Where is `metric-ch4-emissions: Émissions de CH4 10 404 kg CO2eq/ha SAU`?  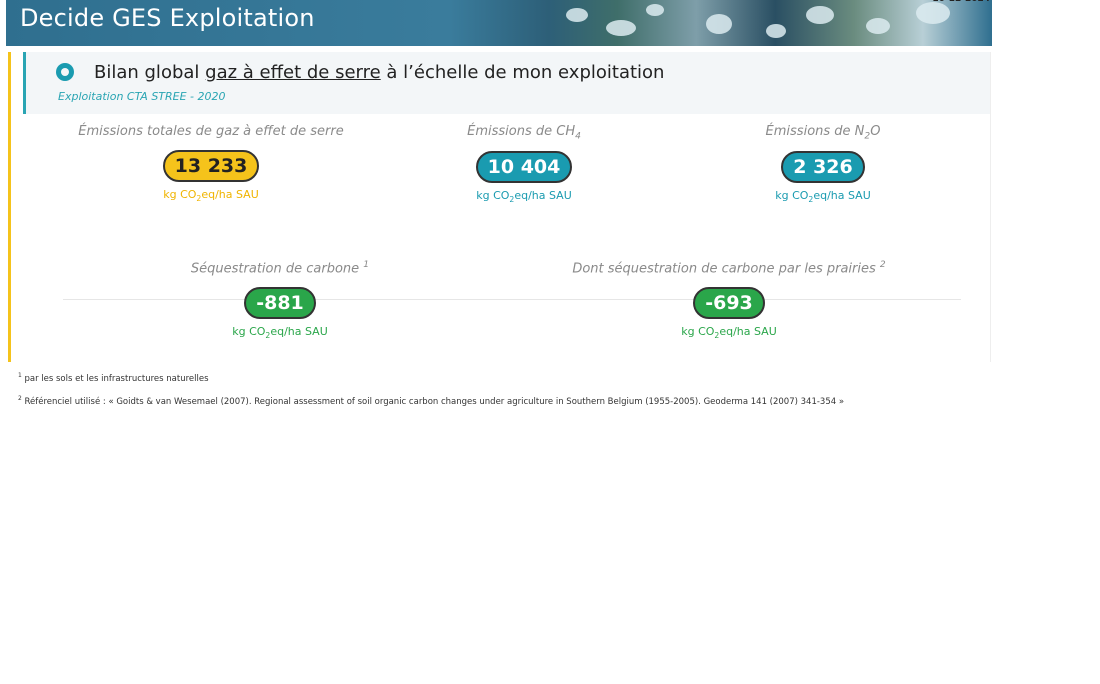 metric-ch4-emissions: Émissions de CH4 10 404 kg CO2eq/ha SAU is located at coordinates (524, 164).